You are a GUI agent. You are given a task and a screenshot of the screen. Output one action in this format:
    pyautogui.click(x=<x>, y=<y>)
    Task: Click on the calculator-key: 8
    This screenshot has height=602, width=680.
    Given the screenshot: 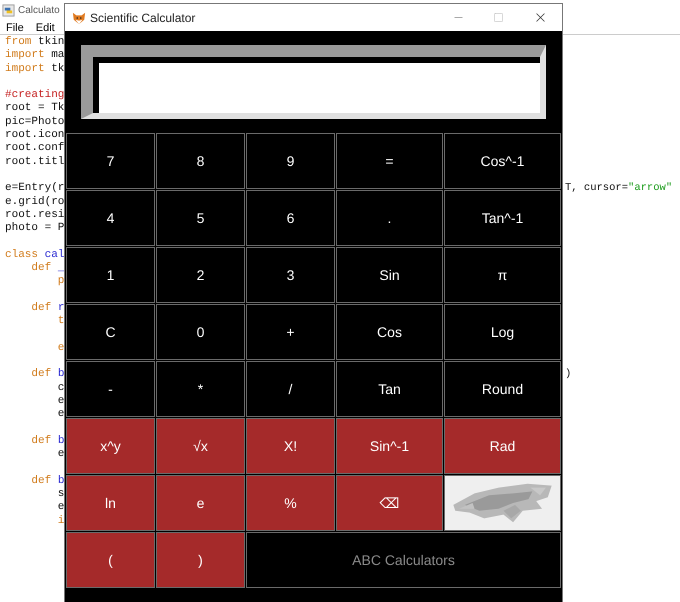 What is the action you would take?
    pyautogui.click(x=200, y=161)
    